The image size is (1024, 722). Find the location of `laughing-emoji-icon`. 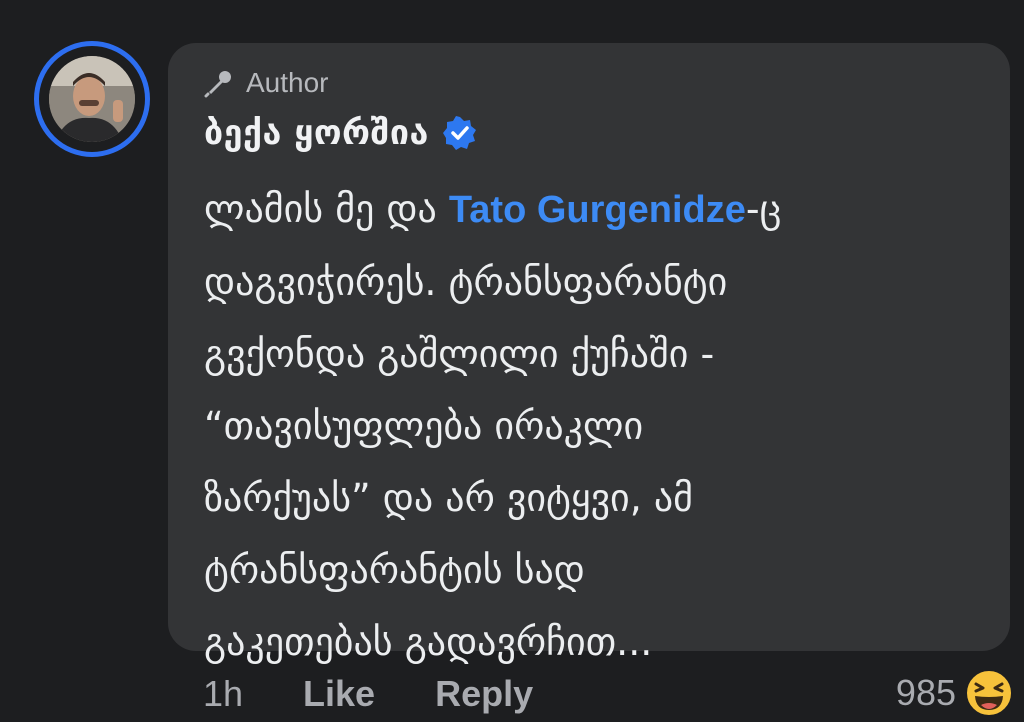

laughing-emoji-icon is located at coordinates (989, 693).